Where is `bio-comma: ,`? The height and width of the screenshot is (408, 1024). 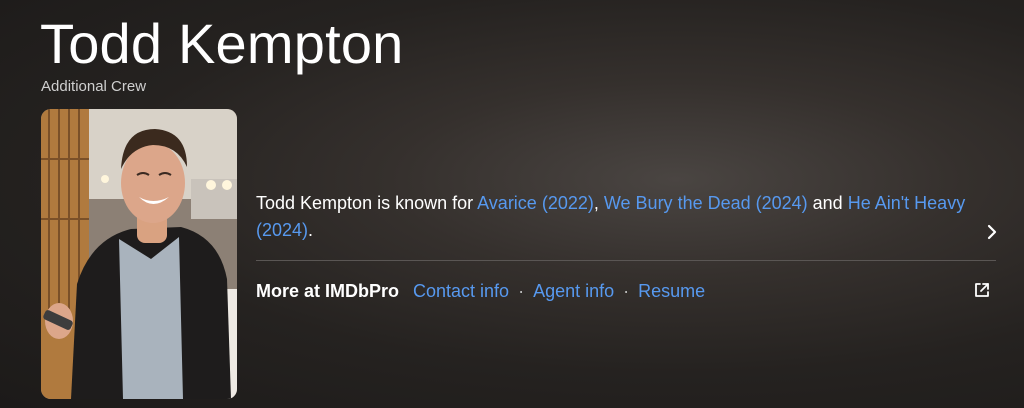
bio-comma: , is located at coordinates (598, 203).